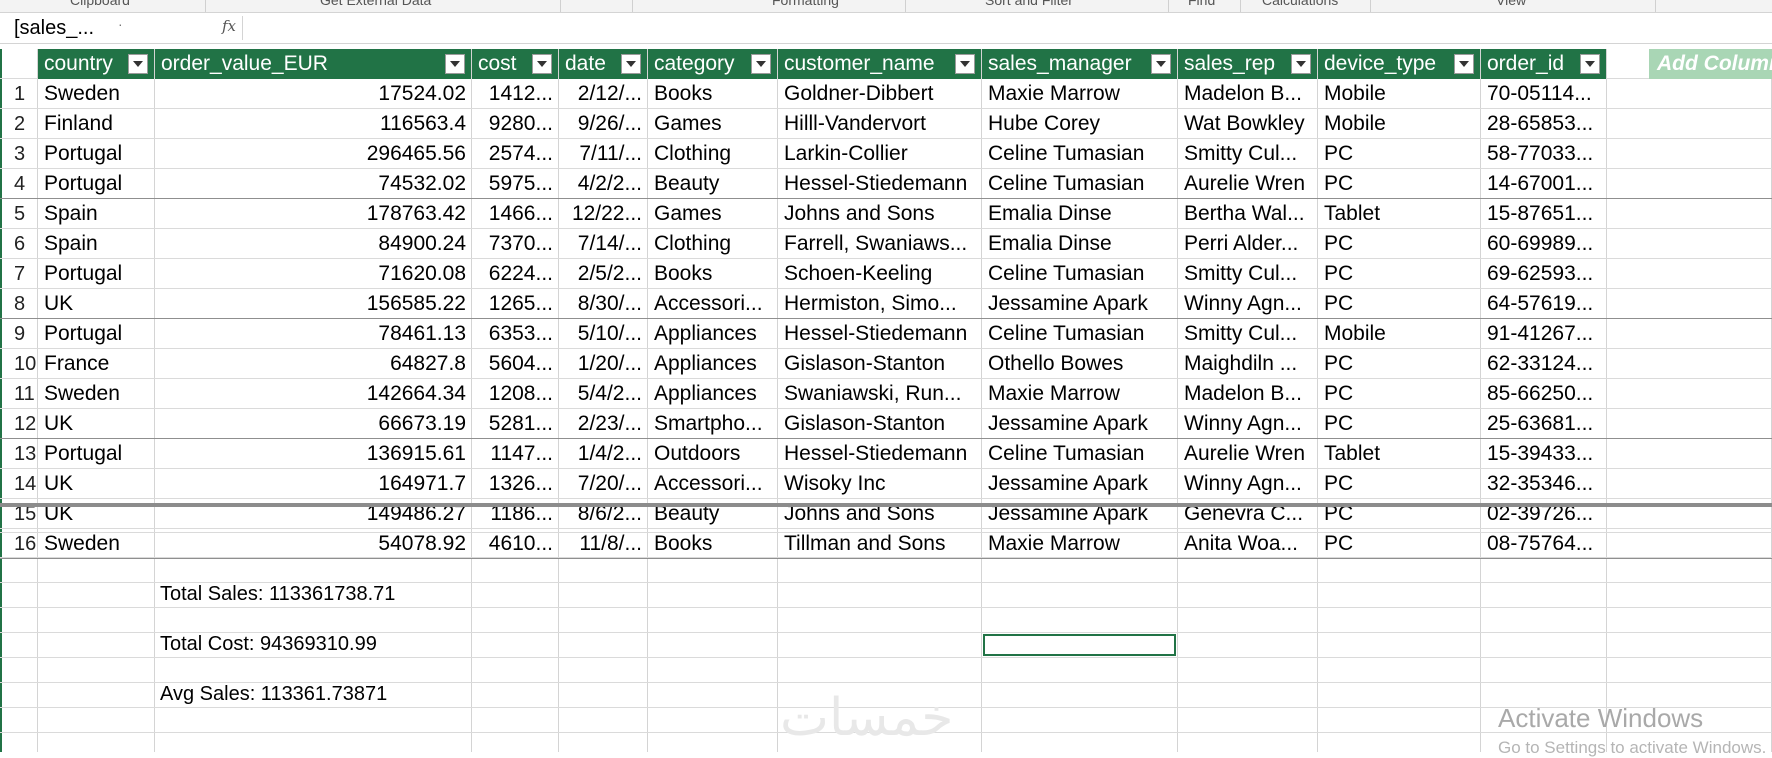 This screenshot has height=758, width=1772. Describe the element at coordinates (713, 544) in the screenshot. I see `cell-category: Books` at that location.